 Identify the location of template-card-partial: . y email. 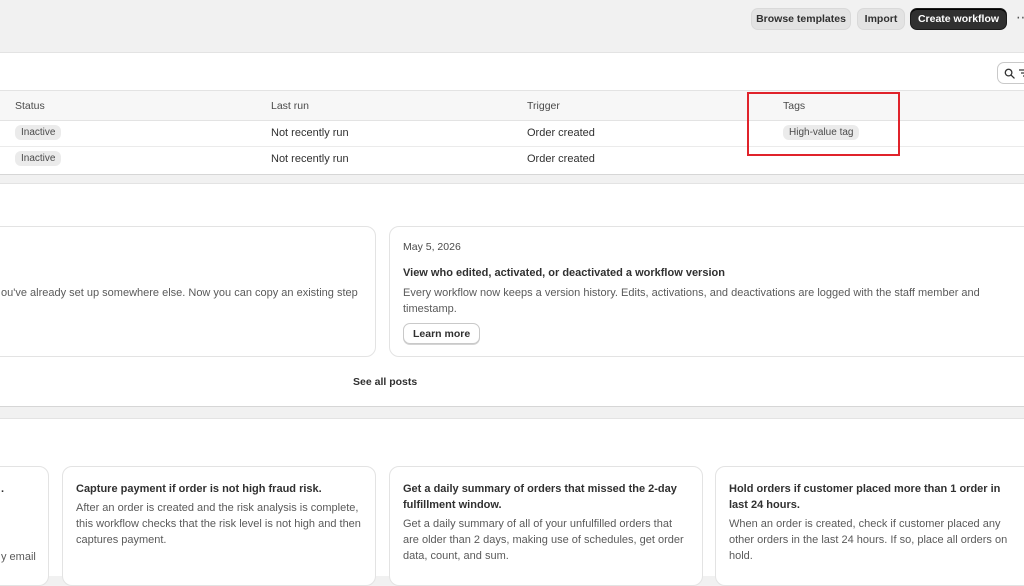
(24, 526).